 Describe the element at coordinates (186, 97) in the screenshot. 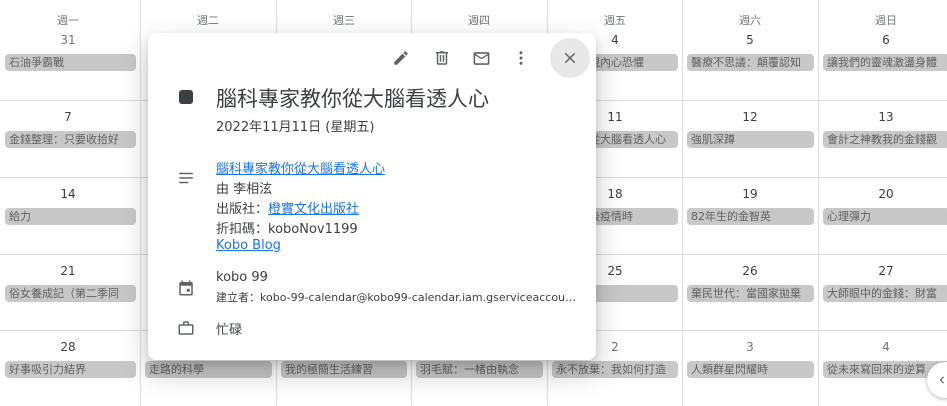

I see `event-color-square` at that location.